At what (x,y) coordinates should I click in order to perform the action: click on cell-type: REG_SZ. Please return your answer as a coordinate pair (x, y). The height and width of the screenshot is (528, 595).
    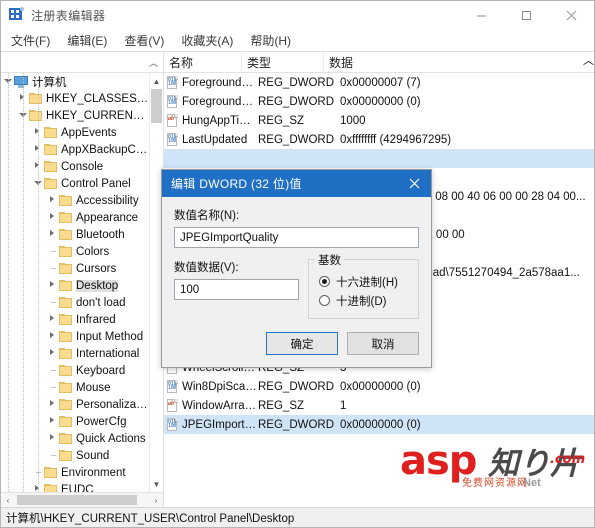
    Looking at the image, I should click on (281, 405).